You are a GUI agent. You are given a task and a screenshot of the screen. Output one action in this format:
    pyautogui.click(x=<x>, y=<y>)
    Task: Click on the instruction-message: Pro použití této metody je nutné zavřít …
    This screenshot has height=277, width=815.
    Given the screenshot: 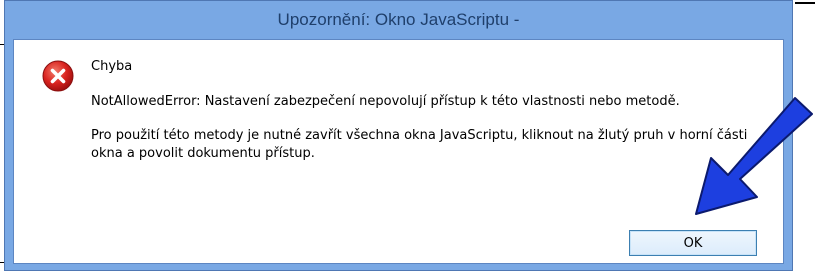 What is the action you would take?
    pyautogui.click(x=431, y=145)
    